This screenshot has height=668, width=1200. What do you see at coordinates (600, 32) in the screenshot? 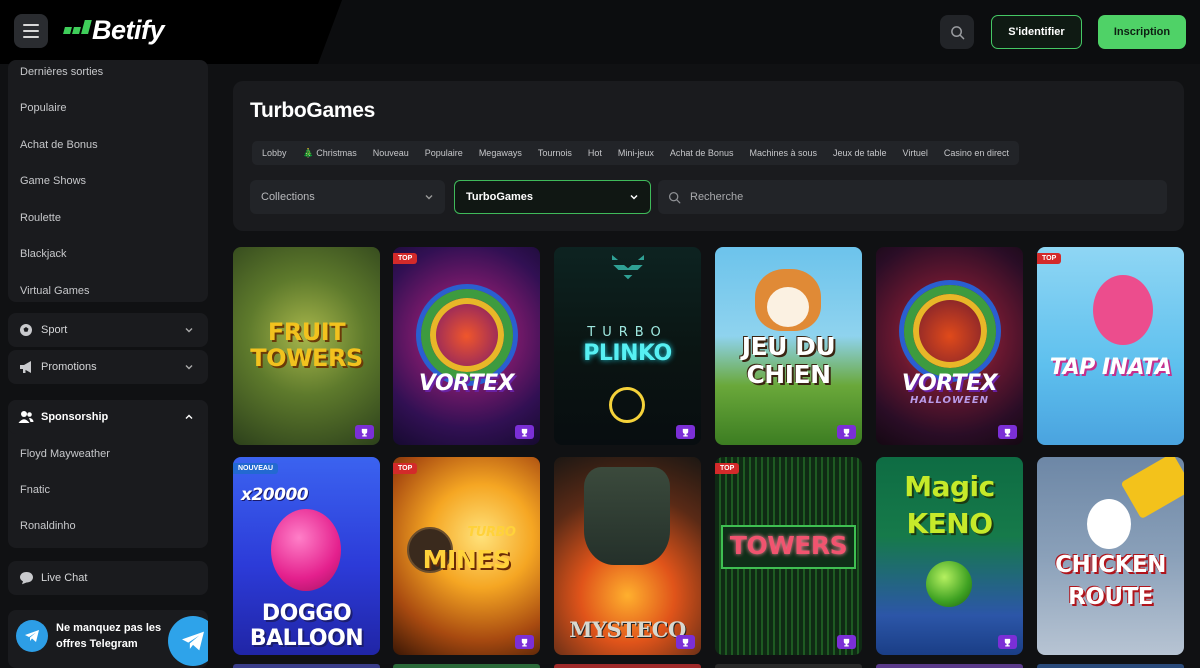
I see `top-bar: Betify S'identifier Inscription` at bounding box center [600, 32].